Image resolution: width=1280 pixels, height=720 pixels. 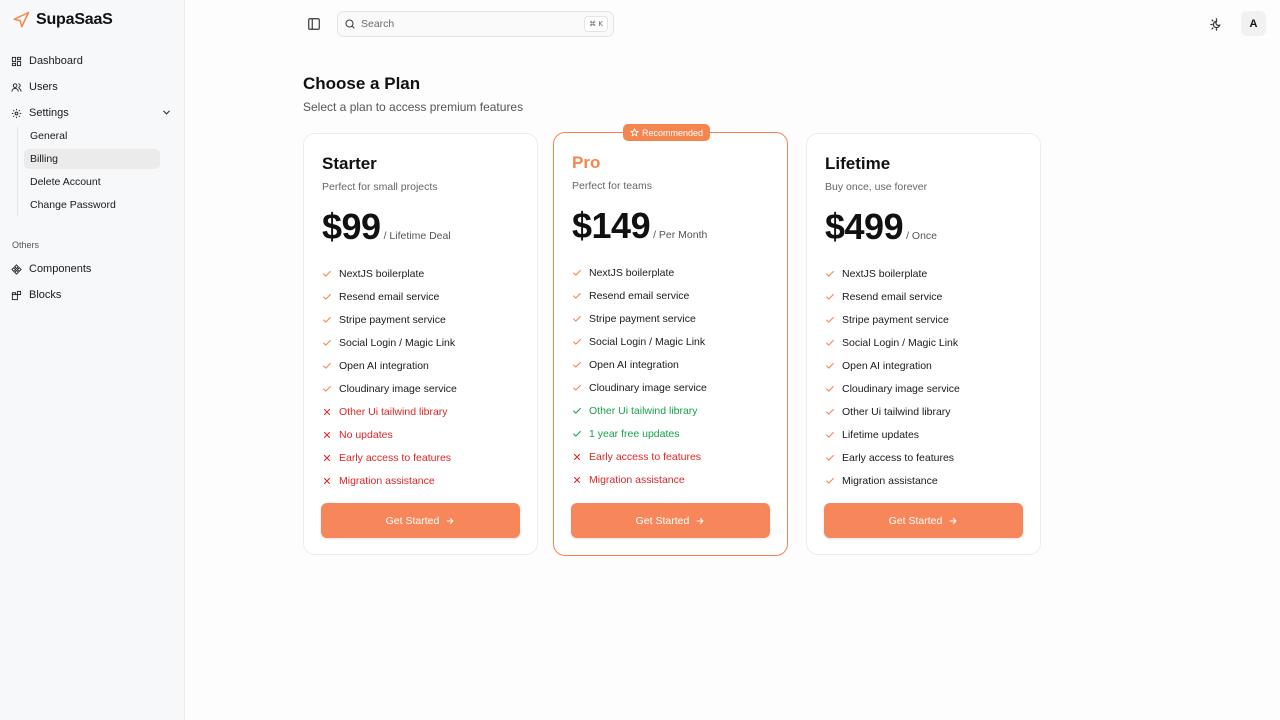 I want to click on search-input: Search ⌘ K, so click(x=475, y=24).